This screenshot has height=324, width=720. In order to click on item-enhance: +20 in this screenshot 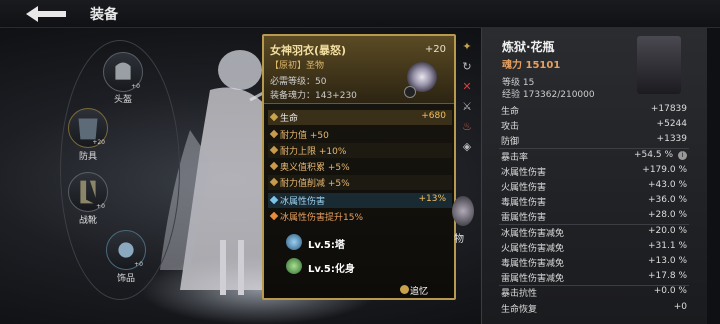, I will do `click(435, 49)`.